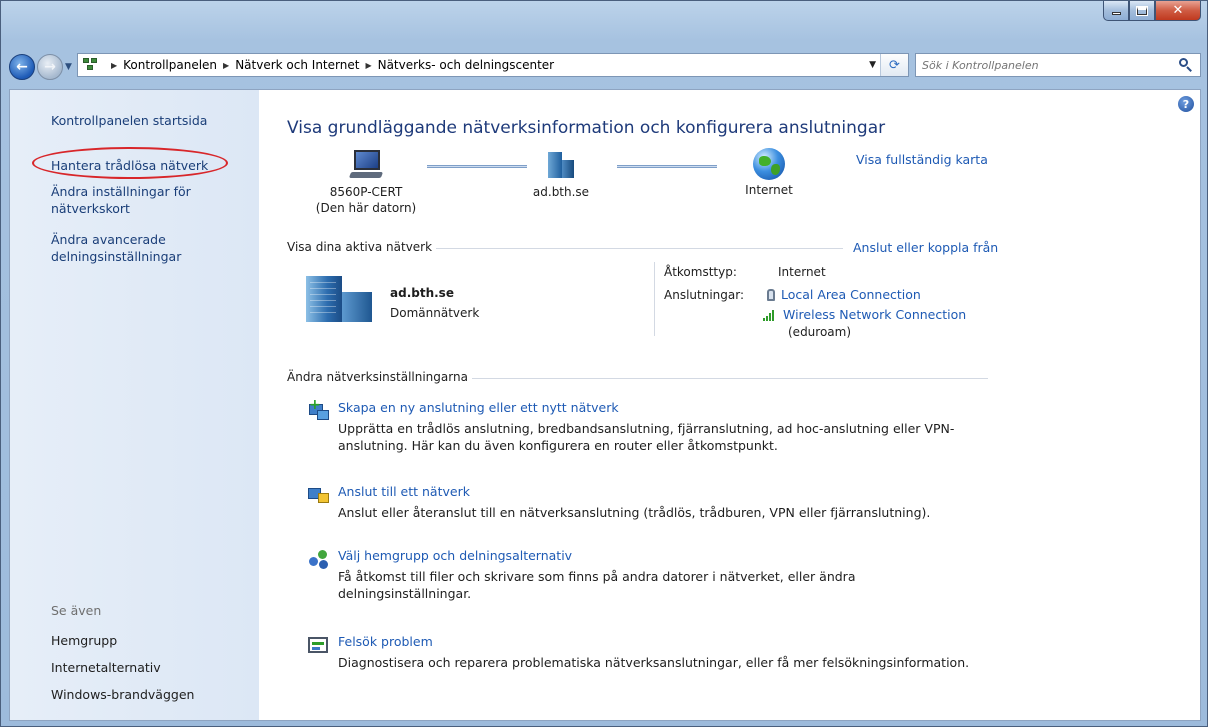  Describe the element at coordinates (924, 247) in the screenshot. I see `connect-disconnect-link: Anslut eller koppla från` at that location.